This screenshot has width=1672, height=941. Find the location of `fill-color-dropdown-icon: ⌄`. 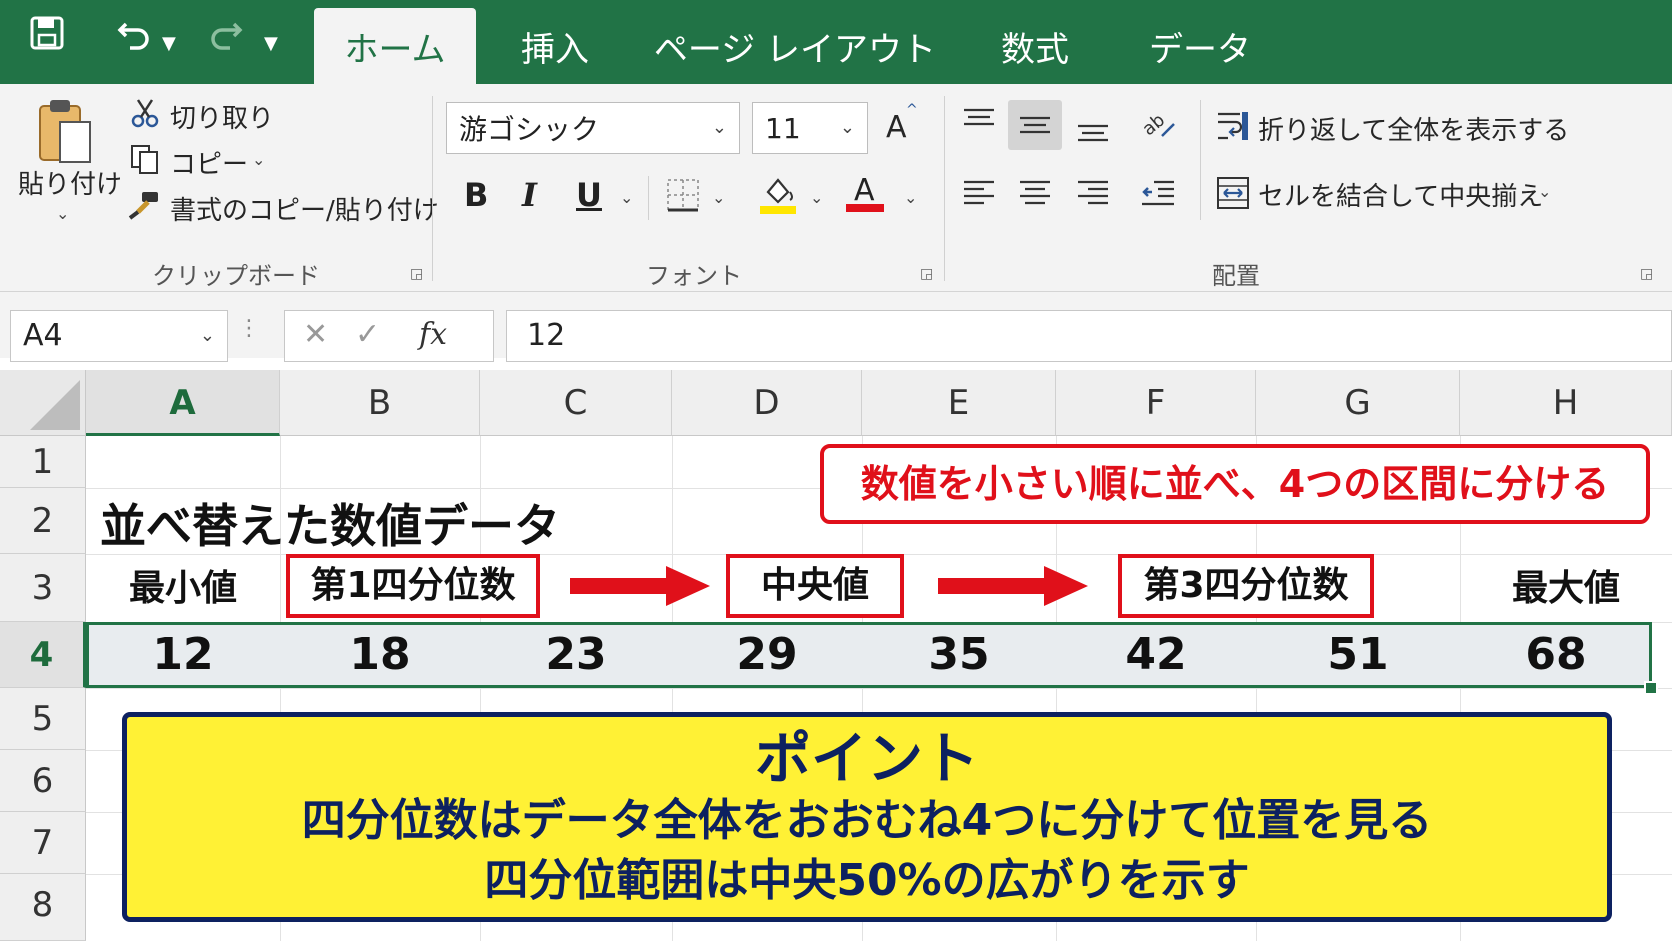

fill-color-dropdown-icon: ⌄ is located at coordinates (816, 197).